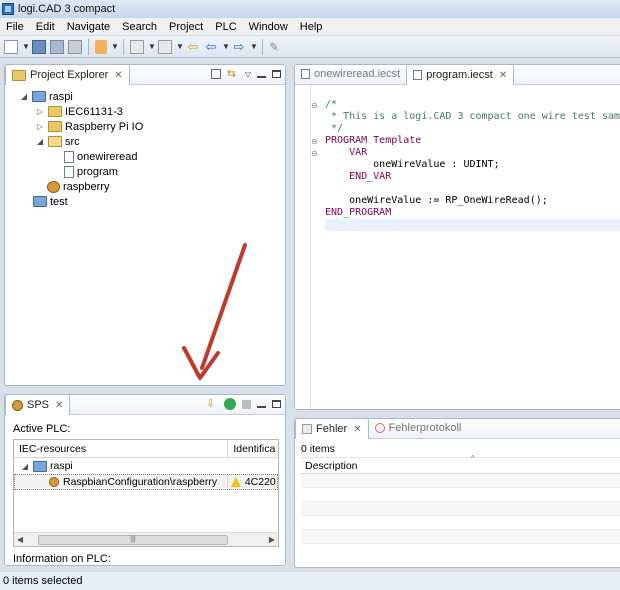 This screenshot has width=620, height=590. I want to click on run-config-icon, so click(165, 46).